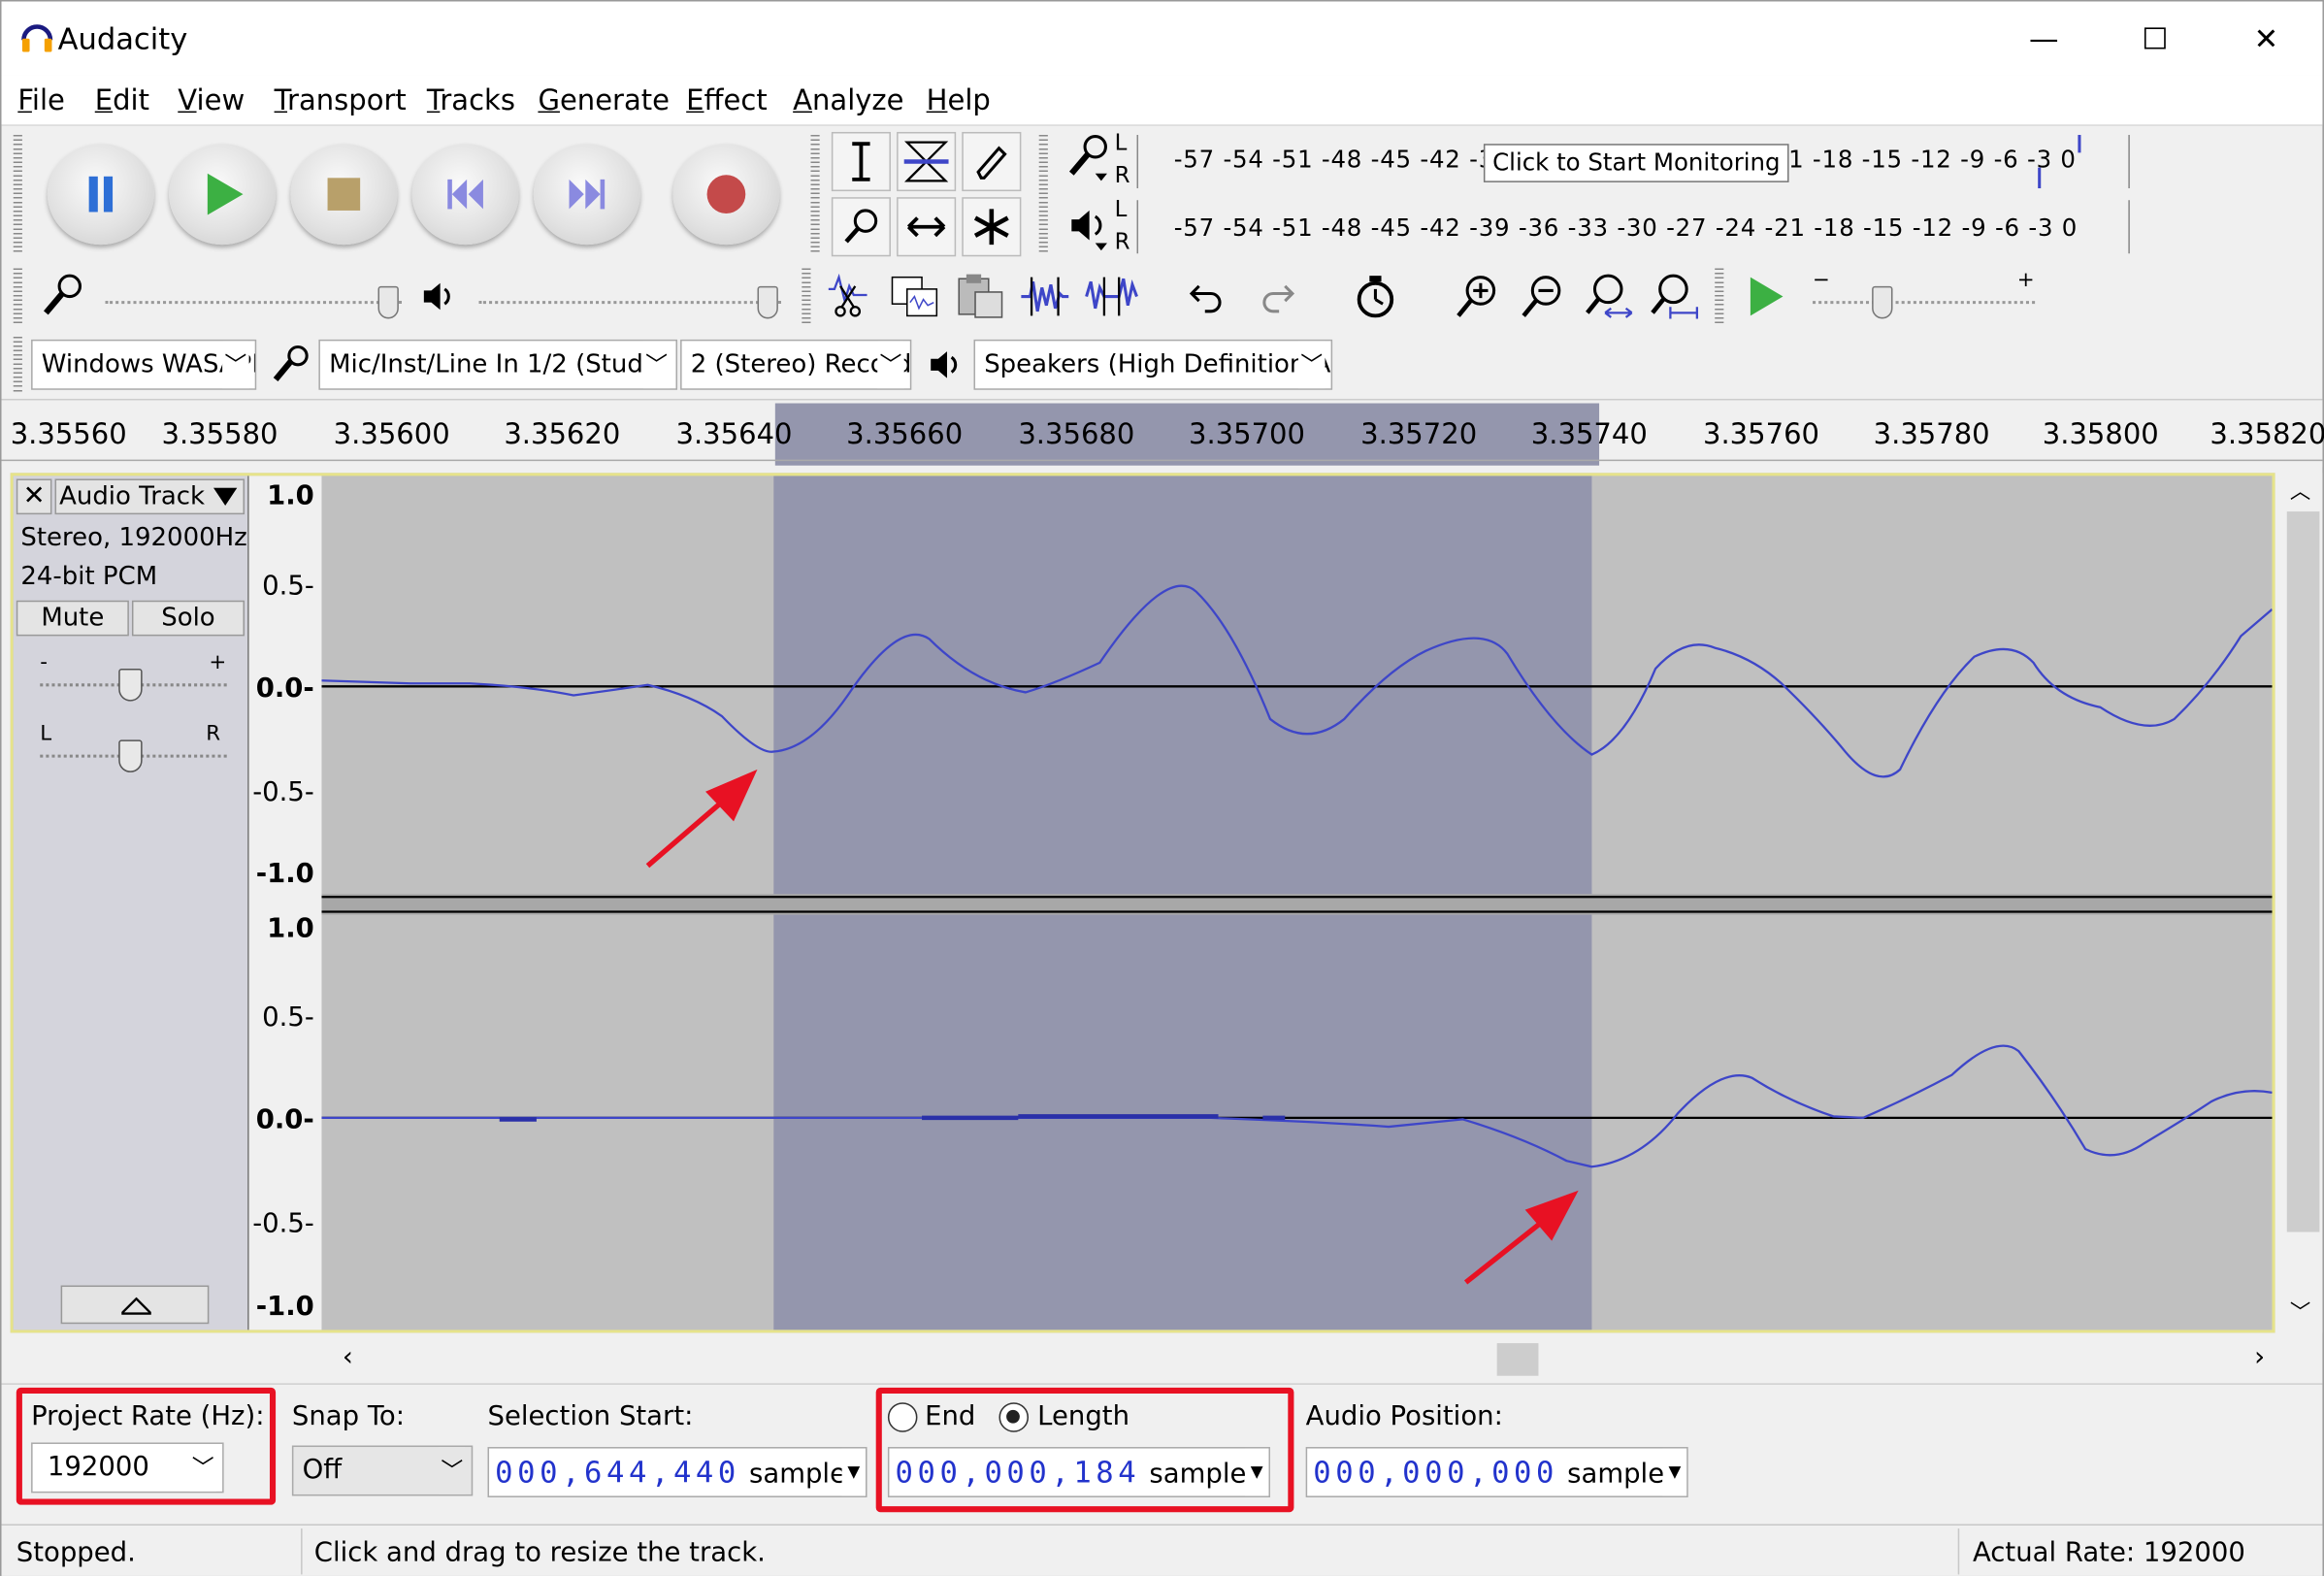 The image size is (2324, 1576). What do you see at coordinates (915, 301) in the screenshot?
I see `copy-icon` at bounding box center [915, 301].